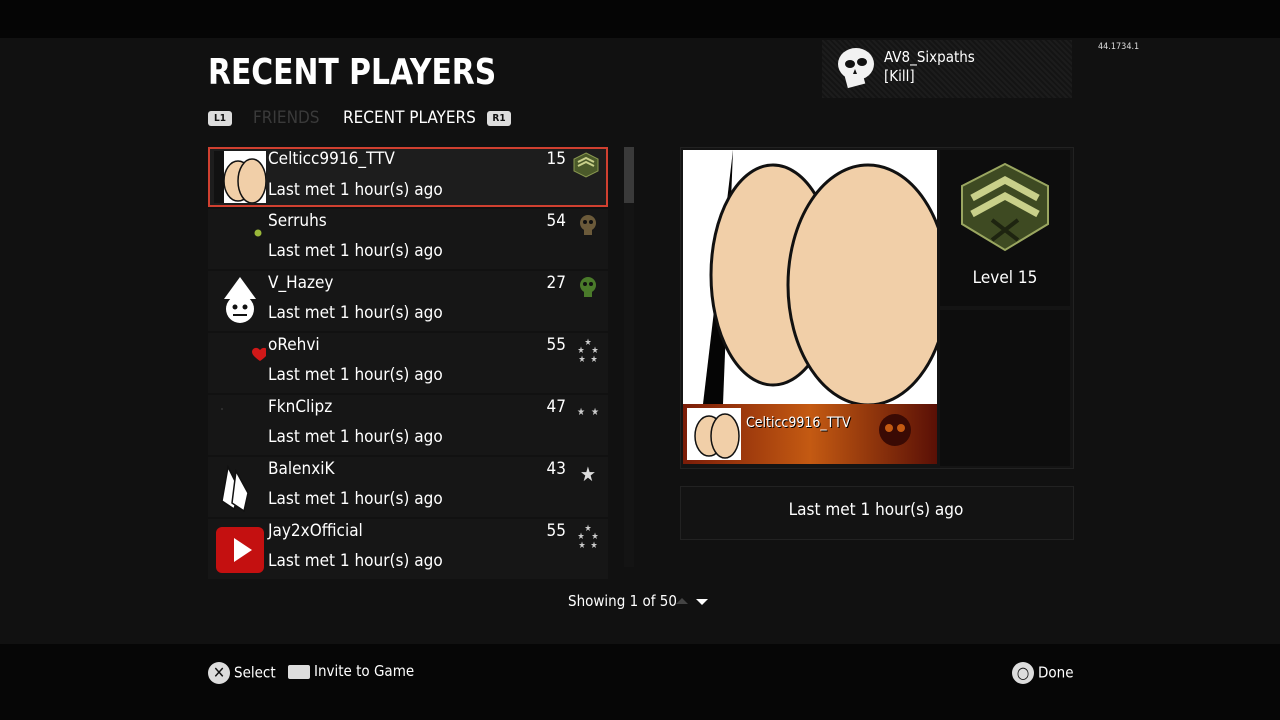 This screenshot has height=720, width=1280. What do you see at coordinates (294, 345) in the screenshot?
I see `player-name: oRehvi` at bounding box center [294, 345].